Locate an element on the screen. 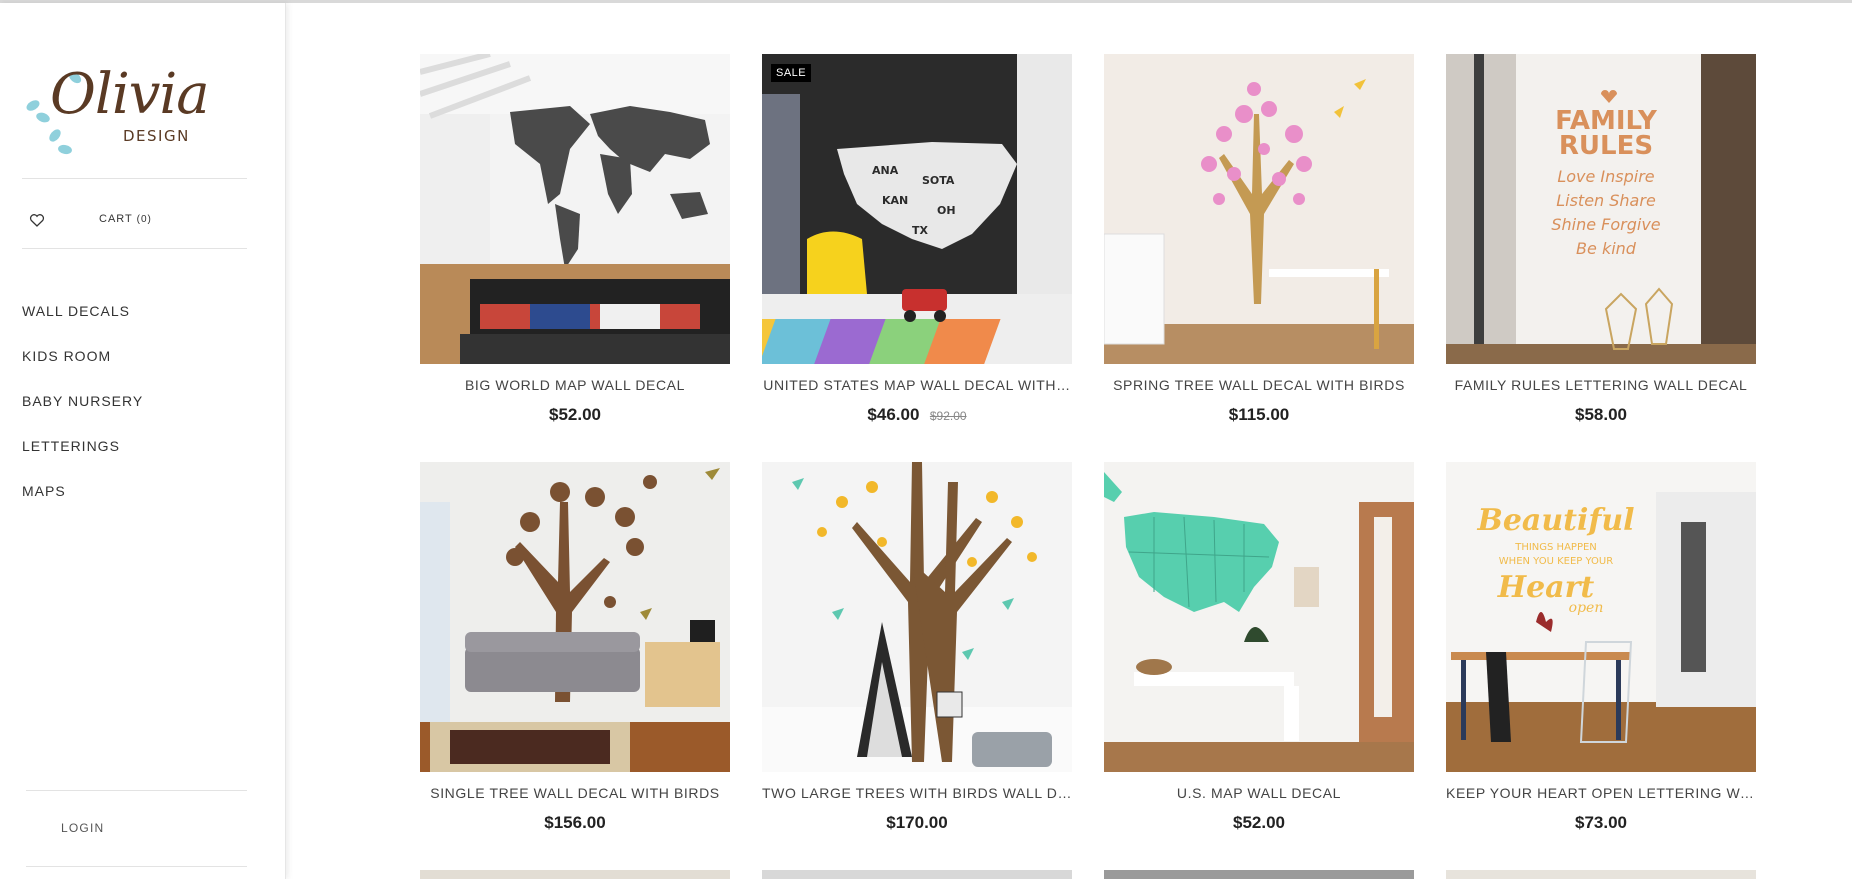  heart-icon is located at coordinates (37, 220).